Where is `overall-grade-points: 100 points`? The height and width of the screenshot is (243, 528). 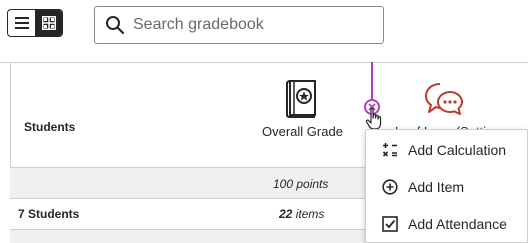 overall-grade-points: 100 points is located at coordinates (301, 184).